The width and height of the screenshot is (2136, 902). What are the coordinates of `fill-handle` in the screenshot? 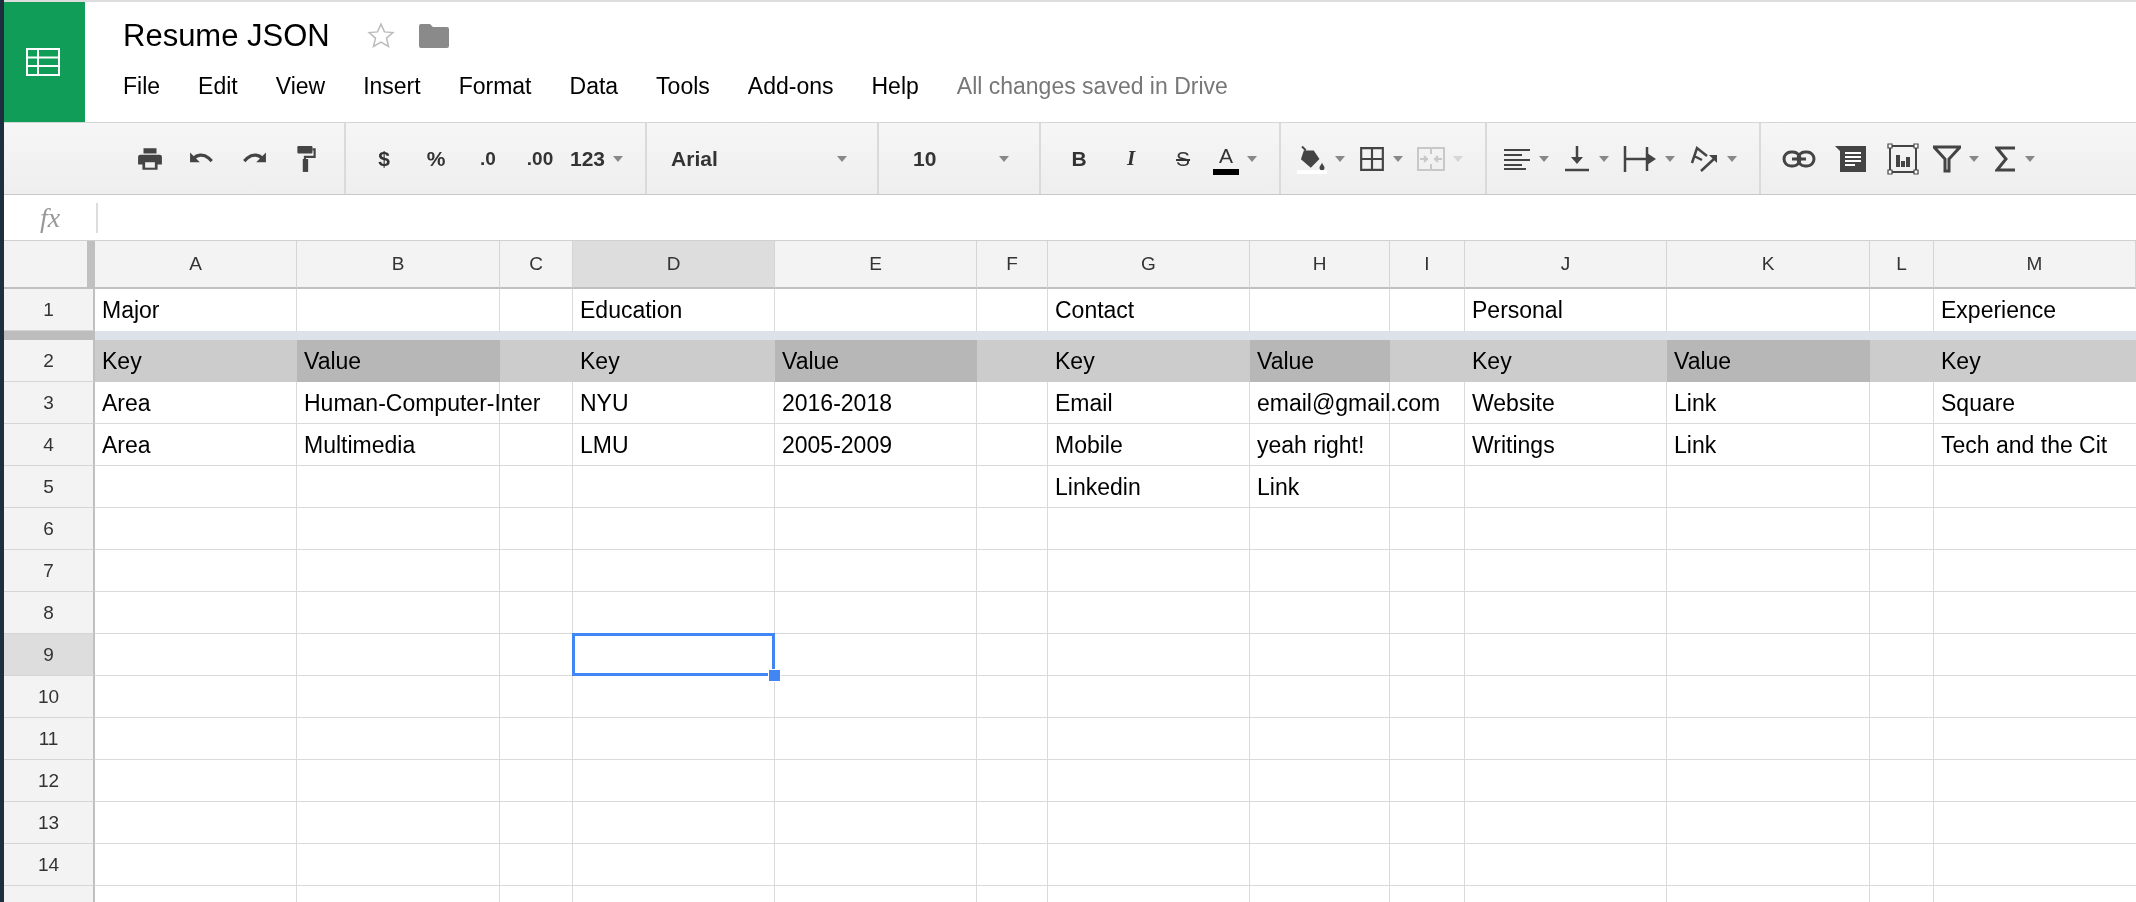 It's located at (774, 675).